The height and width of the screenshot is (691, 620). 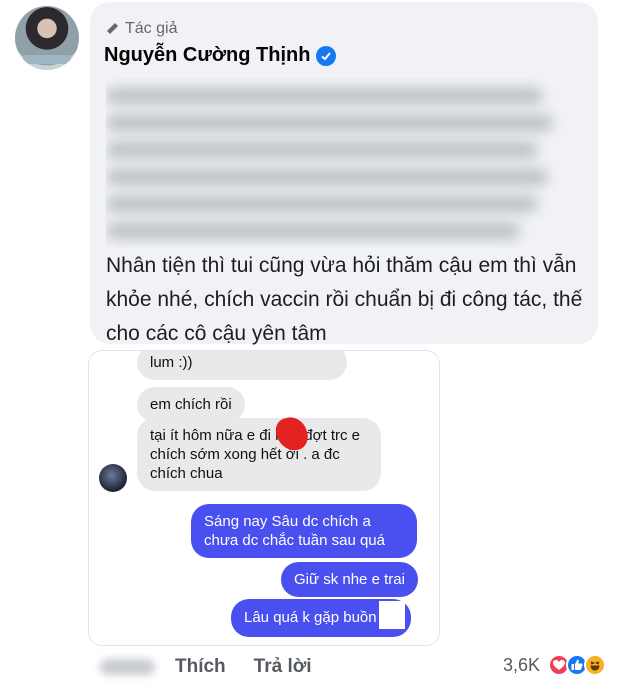 What do you see at coordinates (127, 667) in the screenshot?
I see `timestamp-blurred` at bounding box center [127, 667].